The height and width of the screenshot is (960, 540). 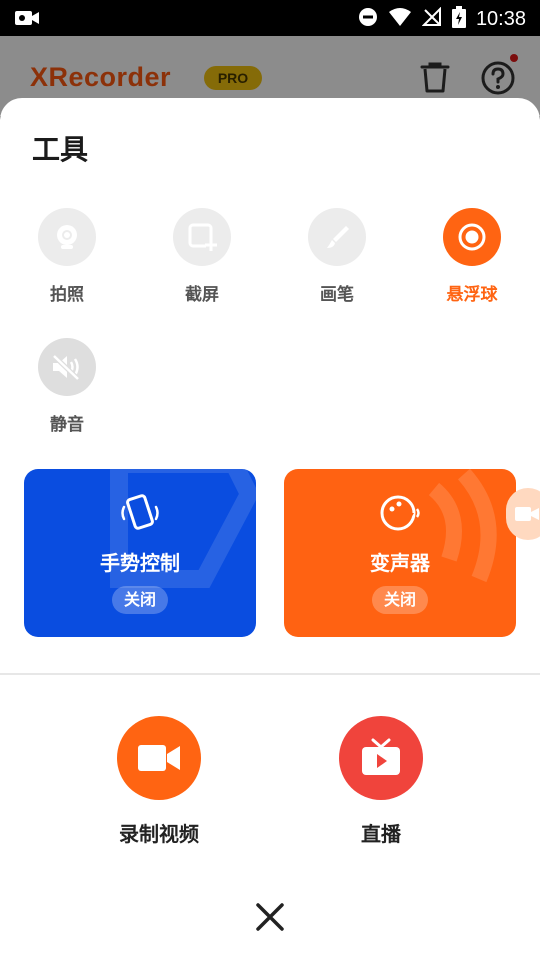 I want to click on brush-icon, so click(x=337, y=237).